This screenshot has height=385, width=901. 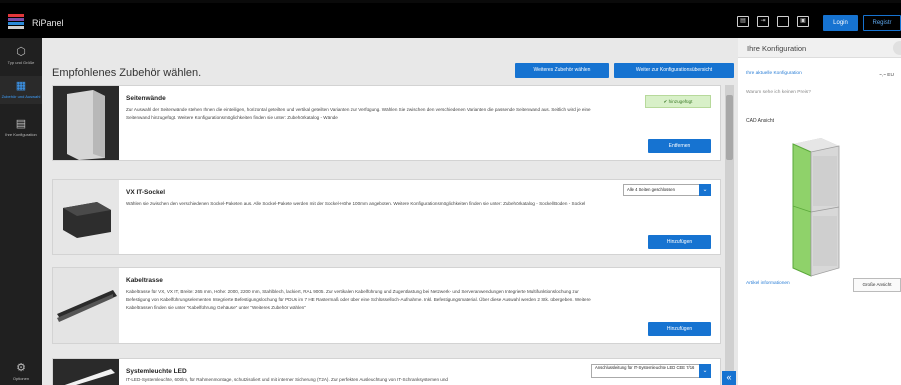 What do you see at coordinates (86, 123) in the screenshot?
I see `side-wall-image` at bounding box center [86, 123].